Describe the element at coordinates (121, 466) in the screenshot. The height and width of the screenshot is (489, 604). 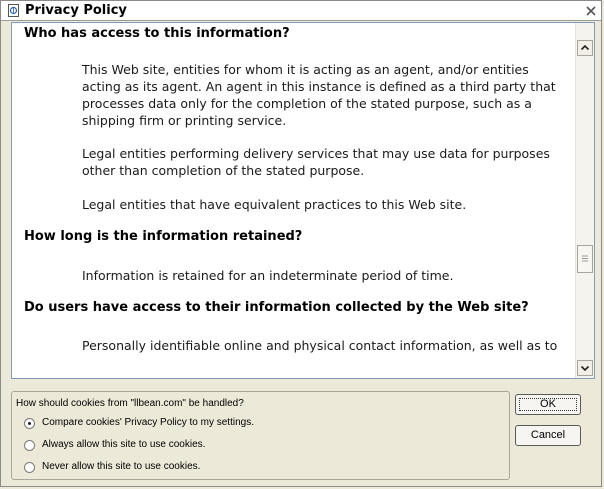
I see `radio-never-allow-label: Never allow this site to use cookies.` at that location.